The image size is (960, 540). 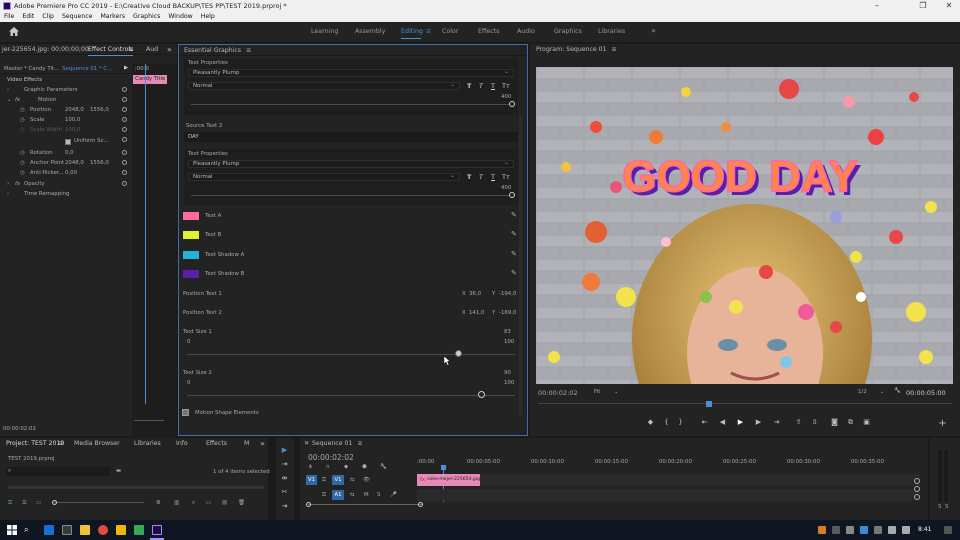 I want to click on program-monitor-title: Program: Sequence 01, so click(x=571, y=49).